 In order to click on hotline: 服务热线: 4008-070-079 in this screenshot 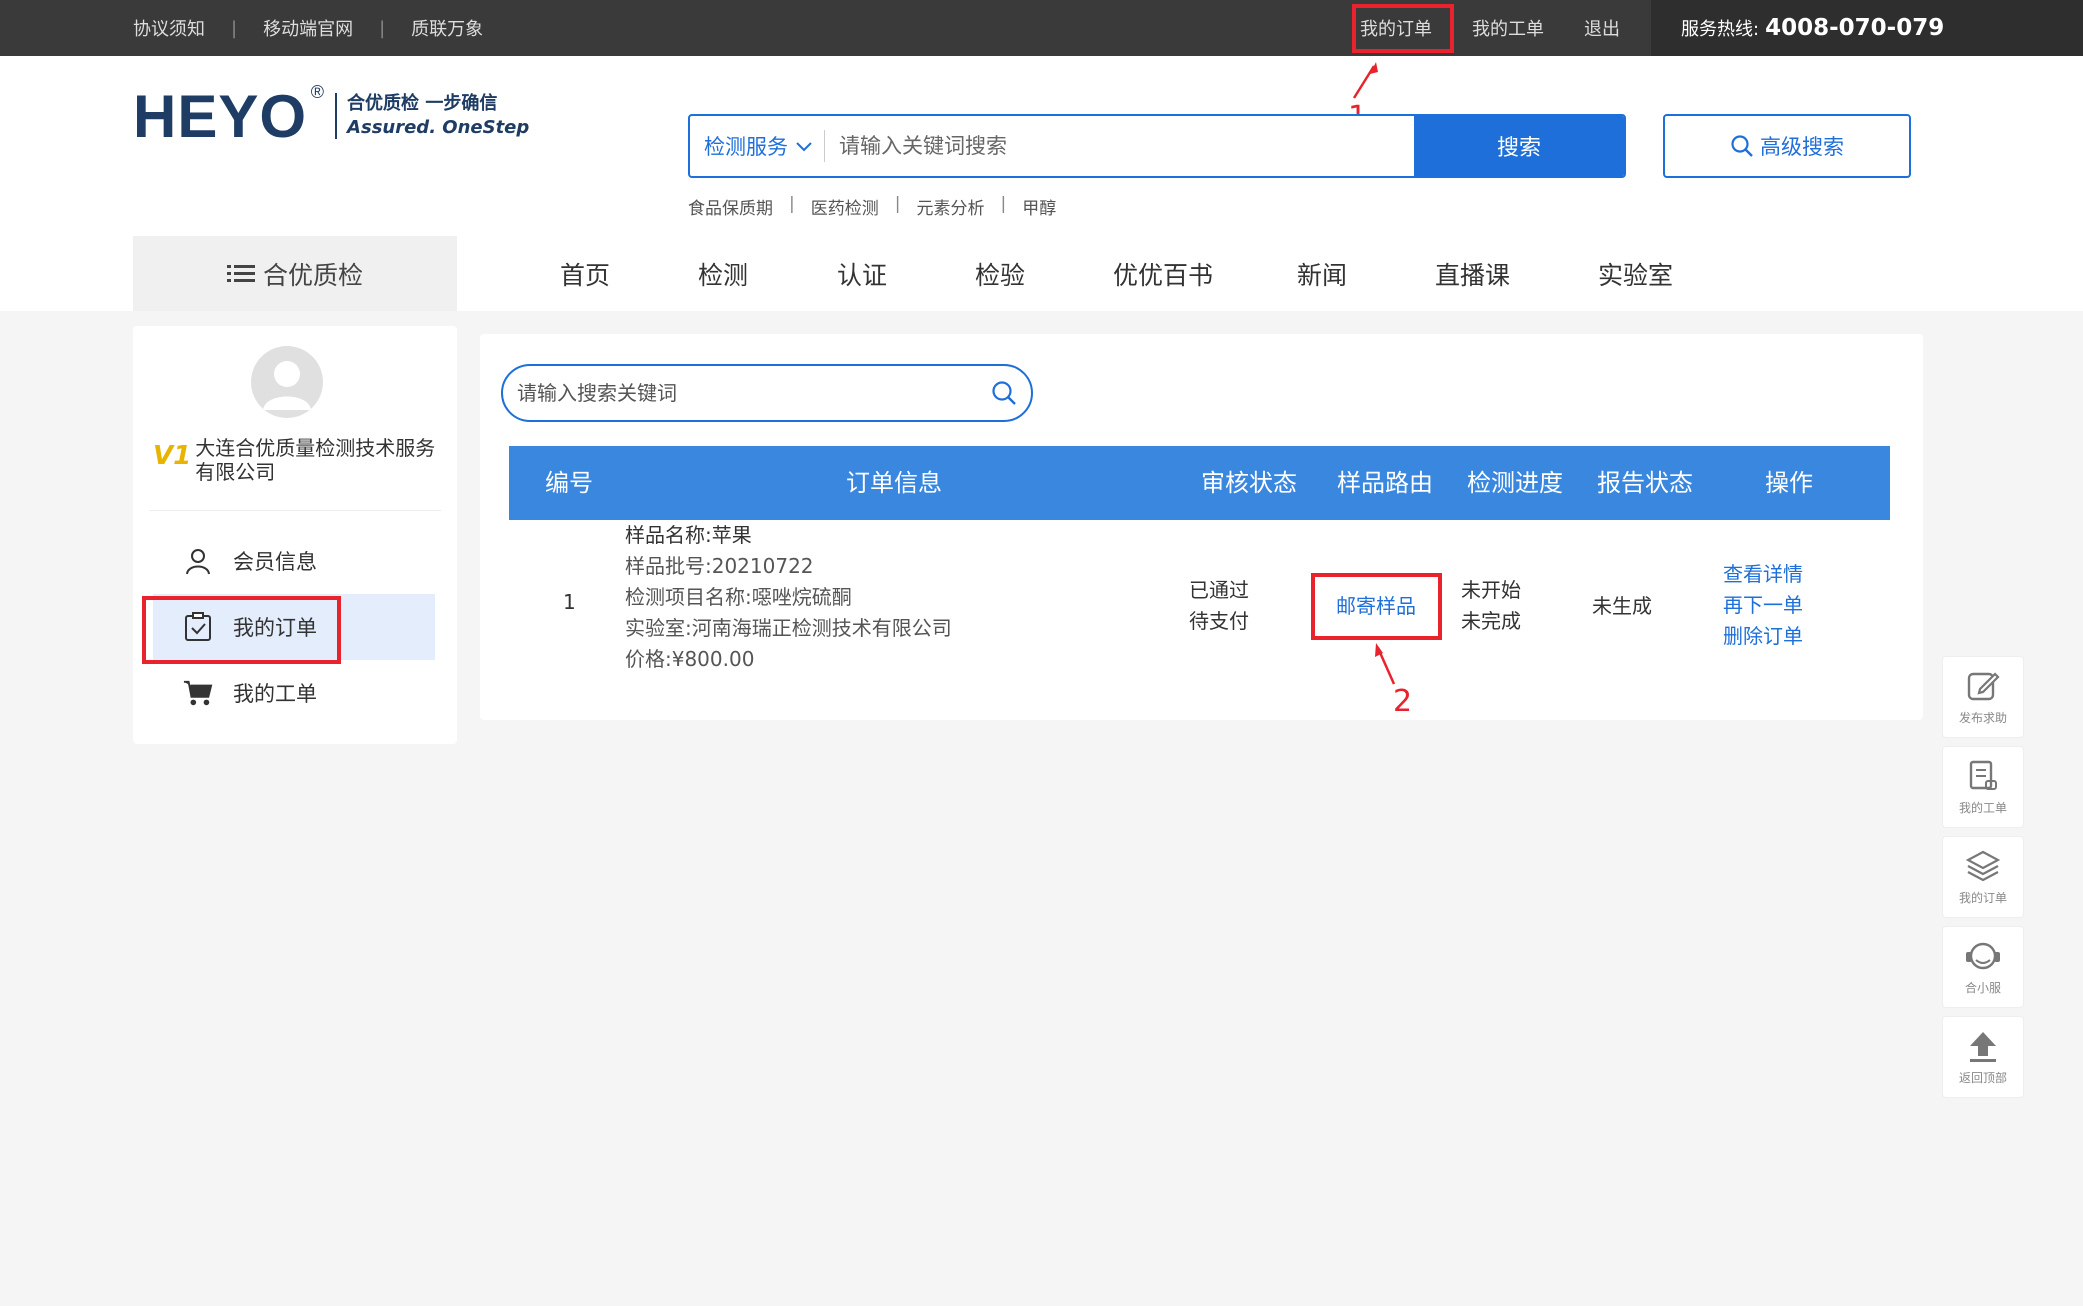, I will do `click(1867, 28)`.